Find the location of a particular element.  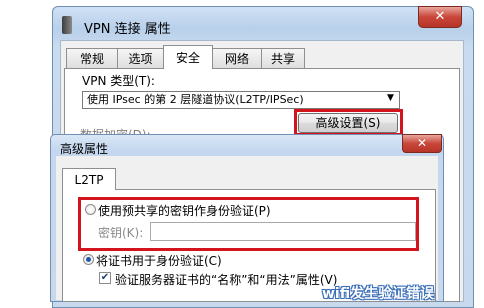

certificate-option-label: 将证书用于身份验证(C) is located at coordinates (159, 260).